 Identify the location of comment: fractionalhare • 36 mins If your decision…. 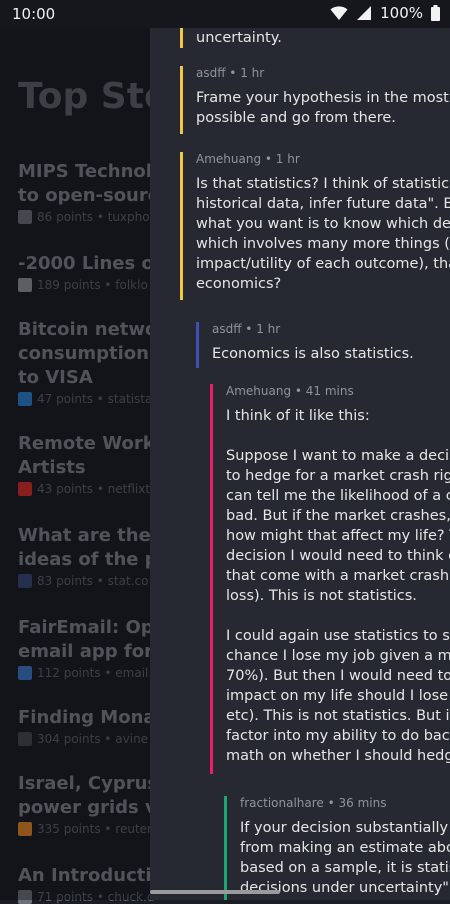
(337, 848).